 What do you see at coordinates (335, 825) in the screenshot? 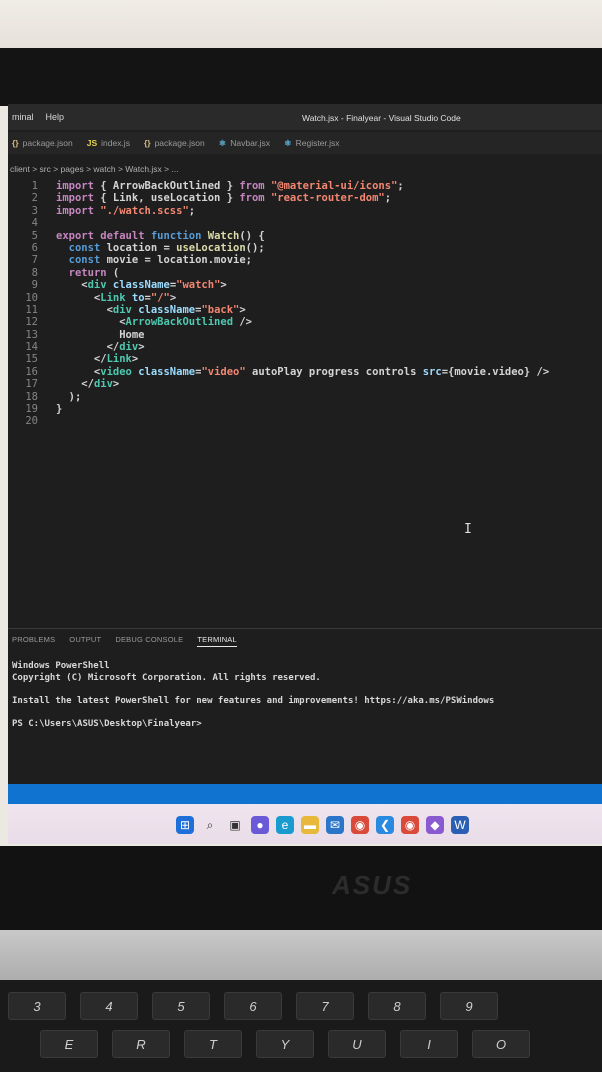
I see `mail-icon: ✉` at bounding box center [335, 825].